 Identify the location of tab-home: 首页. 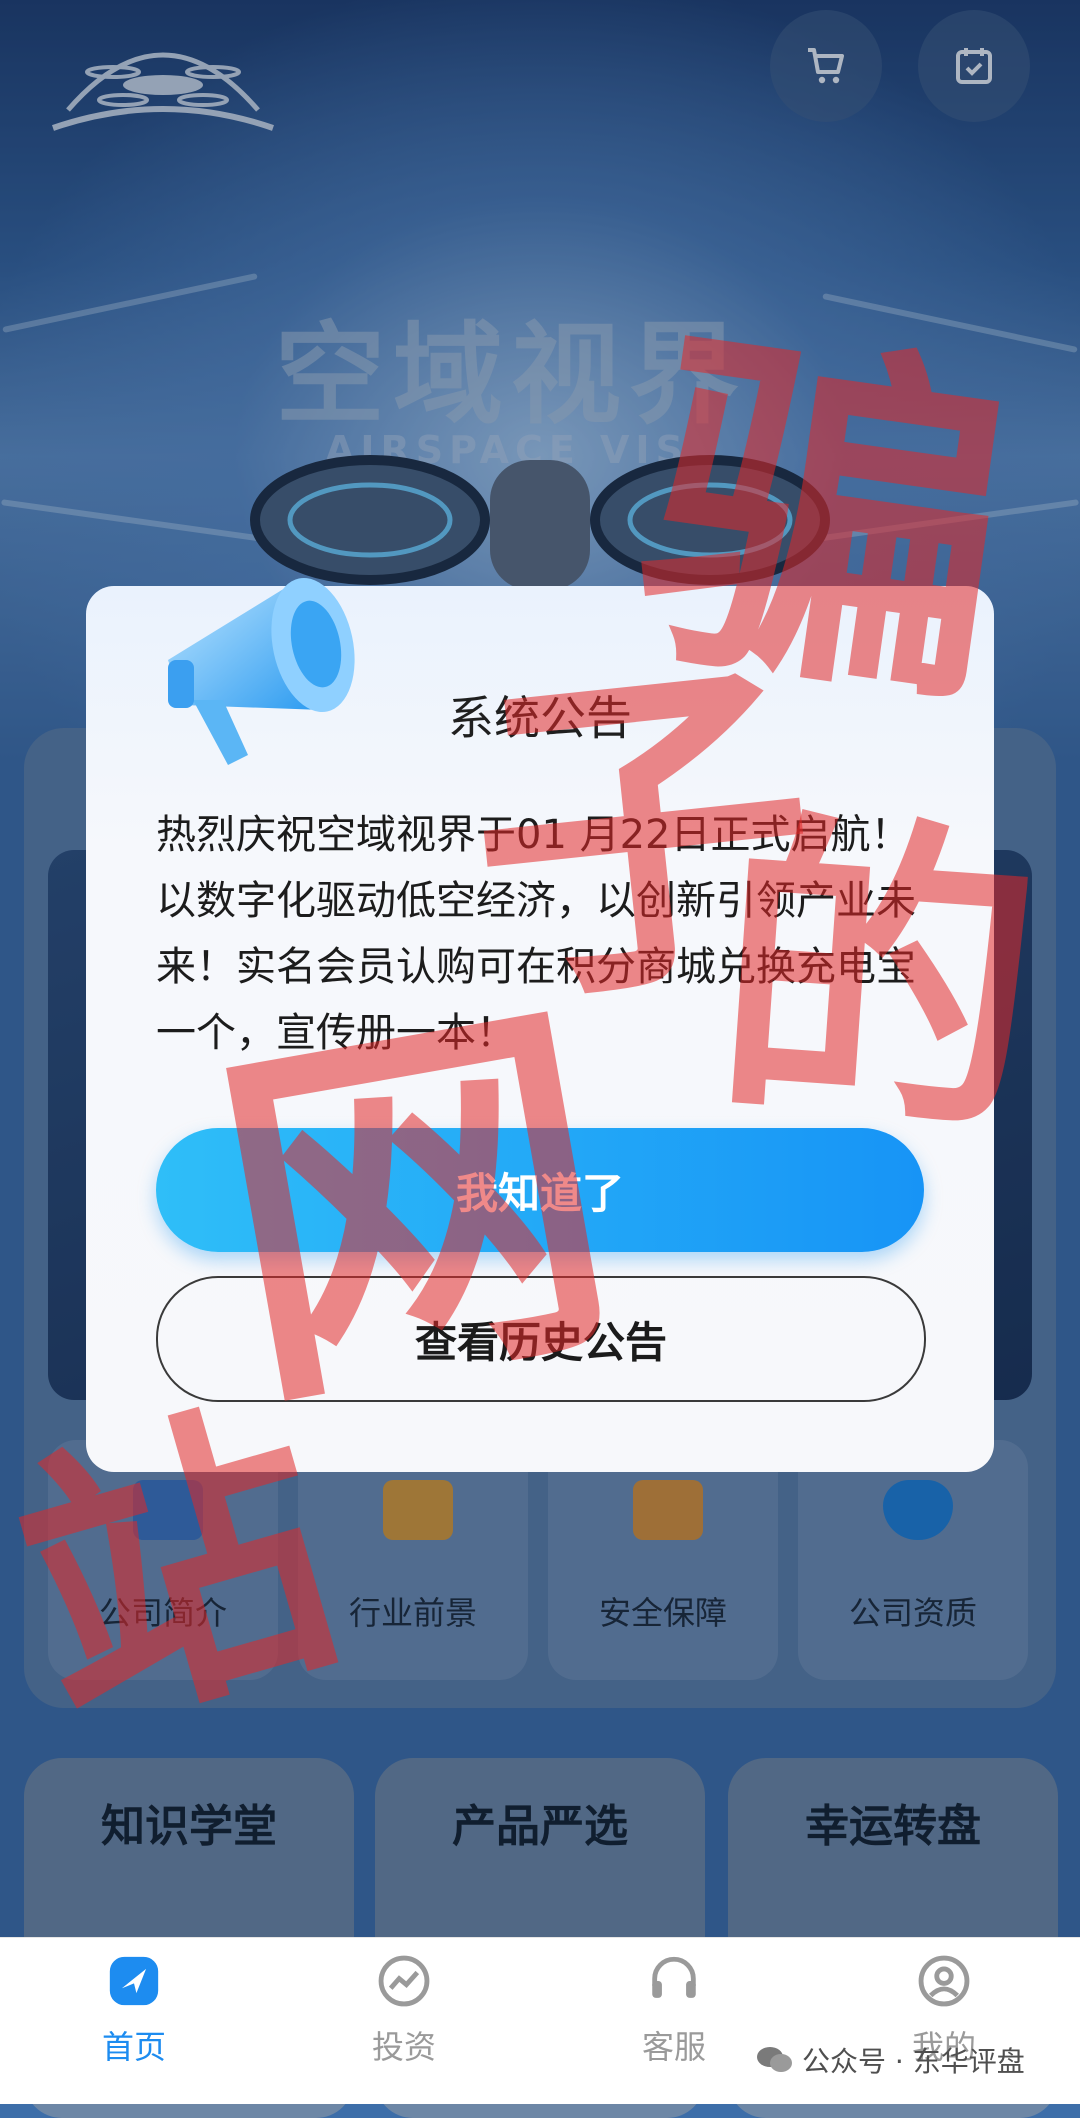
(134, 2022).